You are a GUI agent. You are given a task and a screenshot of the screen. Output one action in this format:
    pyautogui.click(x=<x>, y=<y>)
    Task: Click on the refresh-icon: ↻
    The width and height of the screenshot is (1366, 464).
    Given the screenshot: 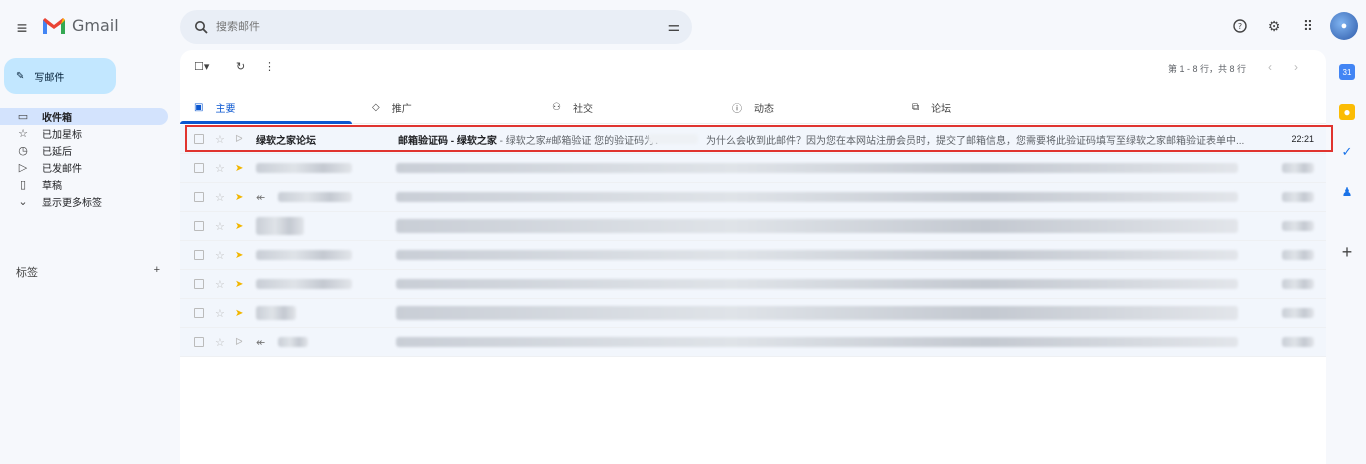 What is the action you would take?
    pyautogui.click(x=240, y=66)
    